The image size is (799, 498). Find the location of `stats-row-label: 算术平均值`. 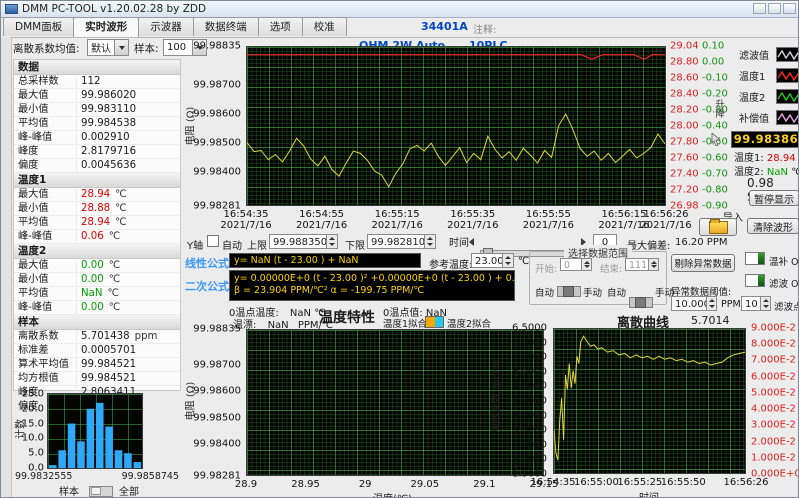

stats-row-label: 算术平均值 is located at coordinates (45, 364).